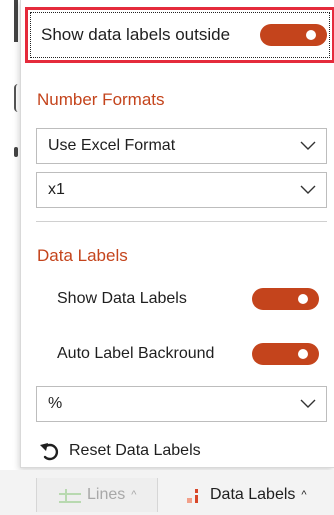 This screenshot has width=334, height=515. Describe the element at coordinates (293, 35) in the screenshot. I see `show-outside-toggle` at that location.